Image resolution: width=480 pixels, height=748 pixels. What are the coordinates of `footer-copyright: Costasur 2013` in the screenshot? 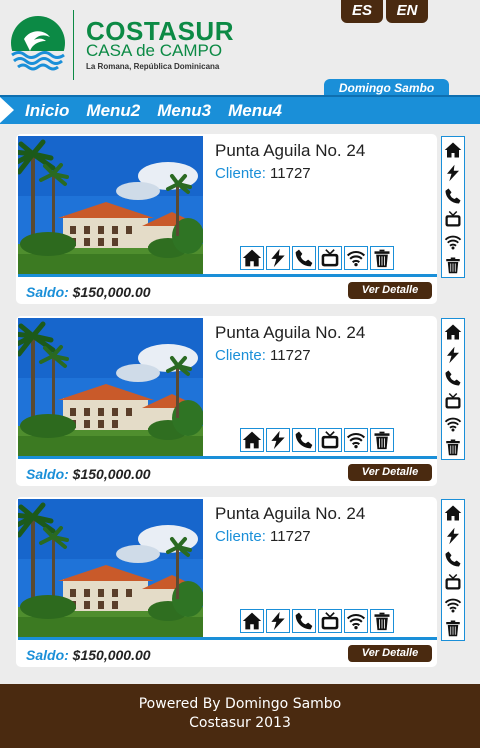 It's located at (240, 723).